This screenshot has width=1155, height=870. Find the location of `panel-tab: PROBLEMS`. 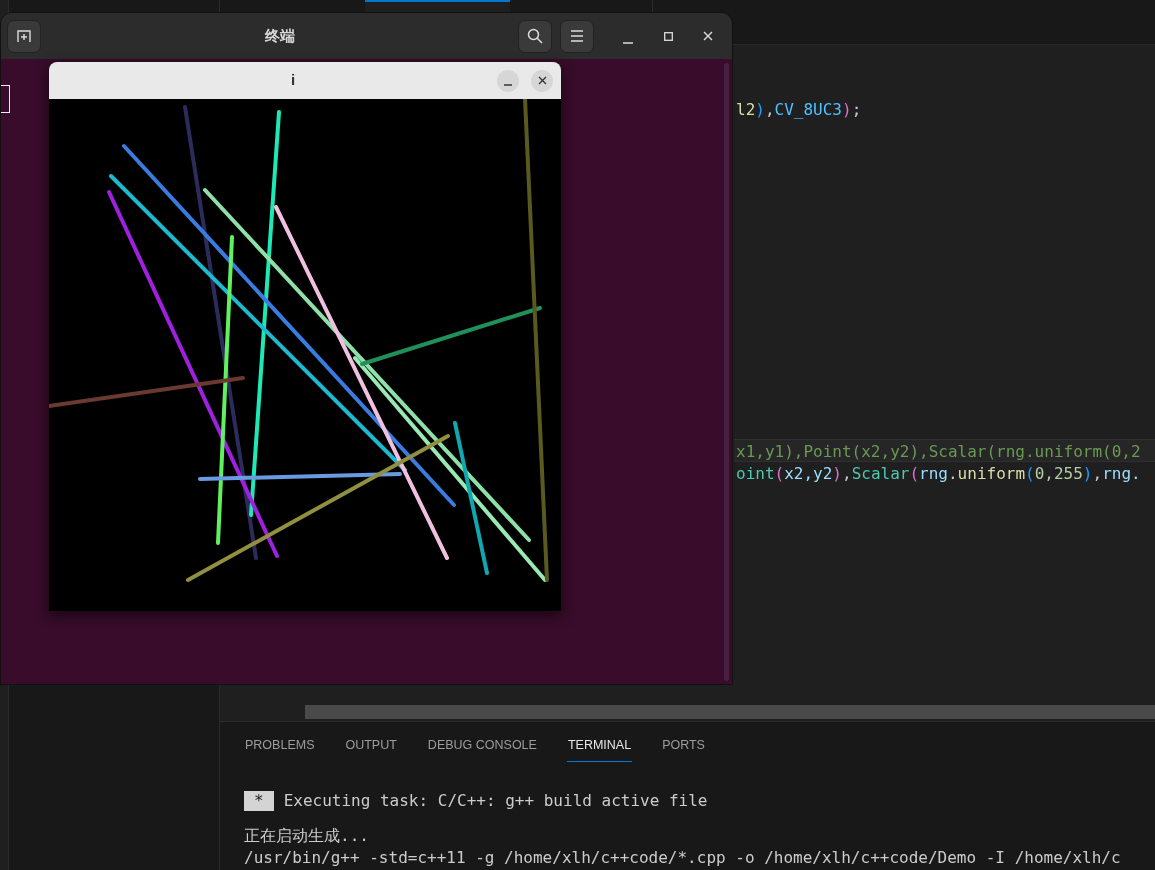

panel-tab: PROBLEMS is located at coordinates (280, 748).